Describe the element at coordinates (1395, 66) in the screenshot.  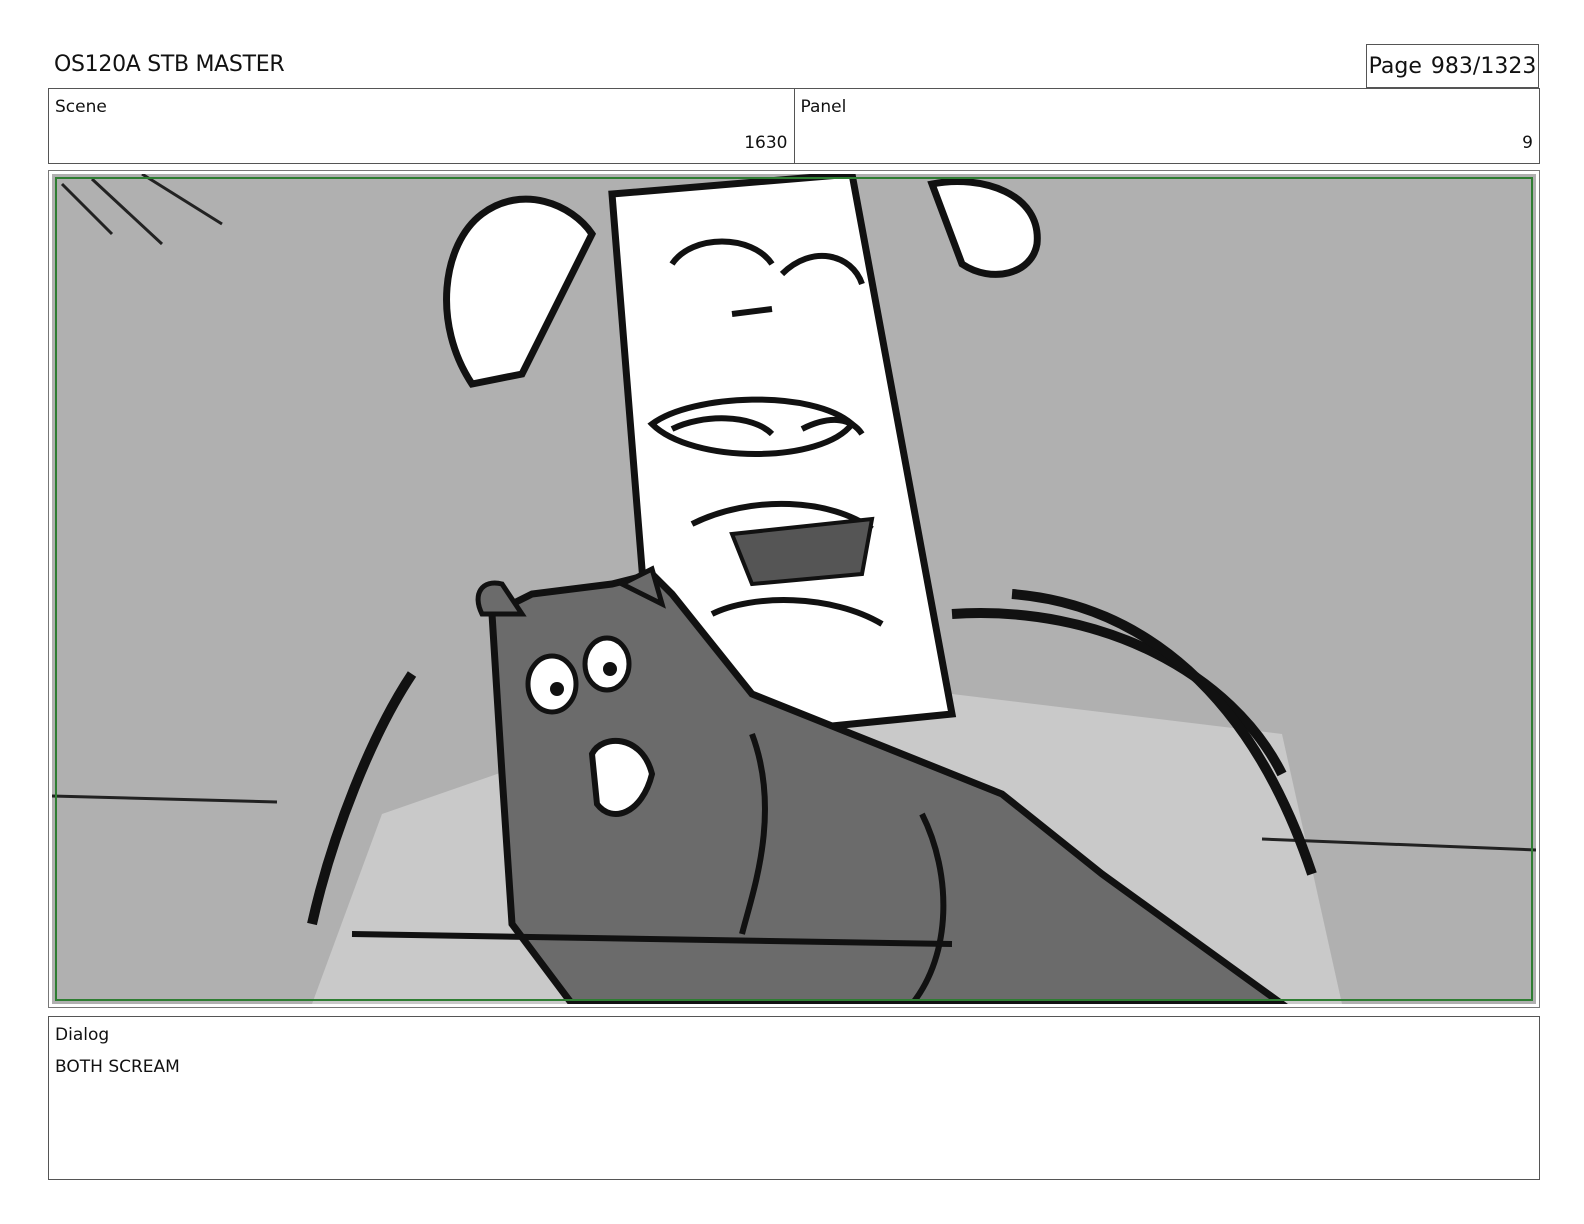
I see `page-label: Page` at that location.